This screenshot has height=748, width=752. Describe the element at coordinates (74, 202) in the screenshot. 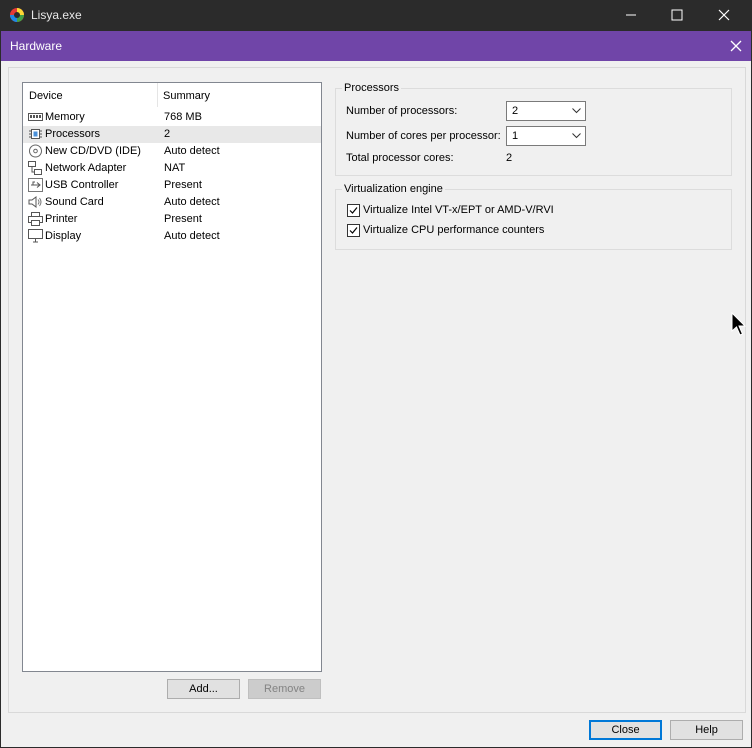

I see `device-name: Sound Card` at that location.